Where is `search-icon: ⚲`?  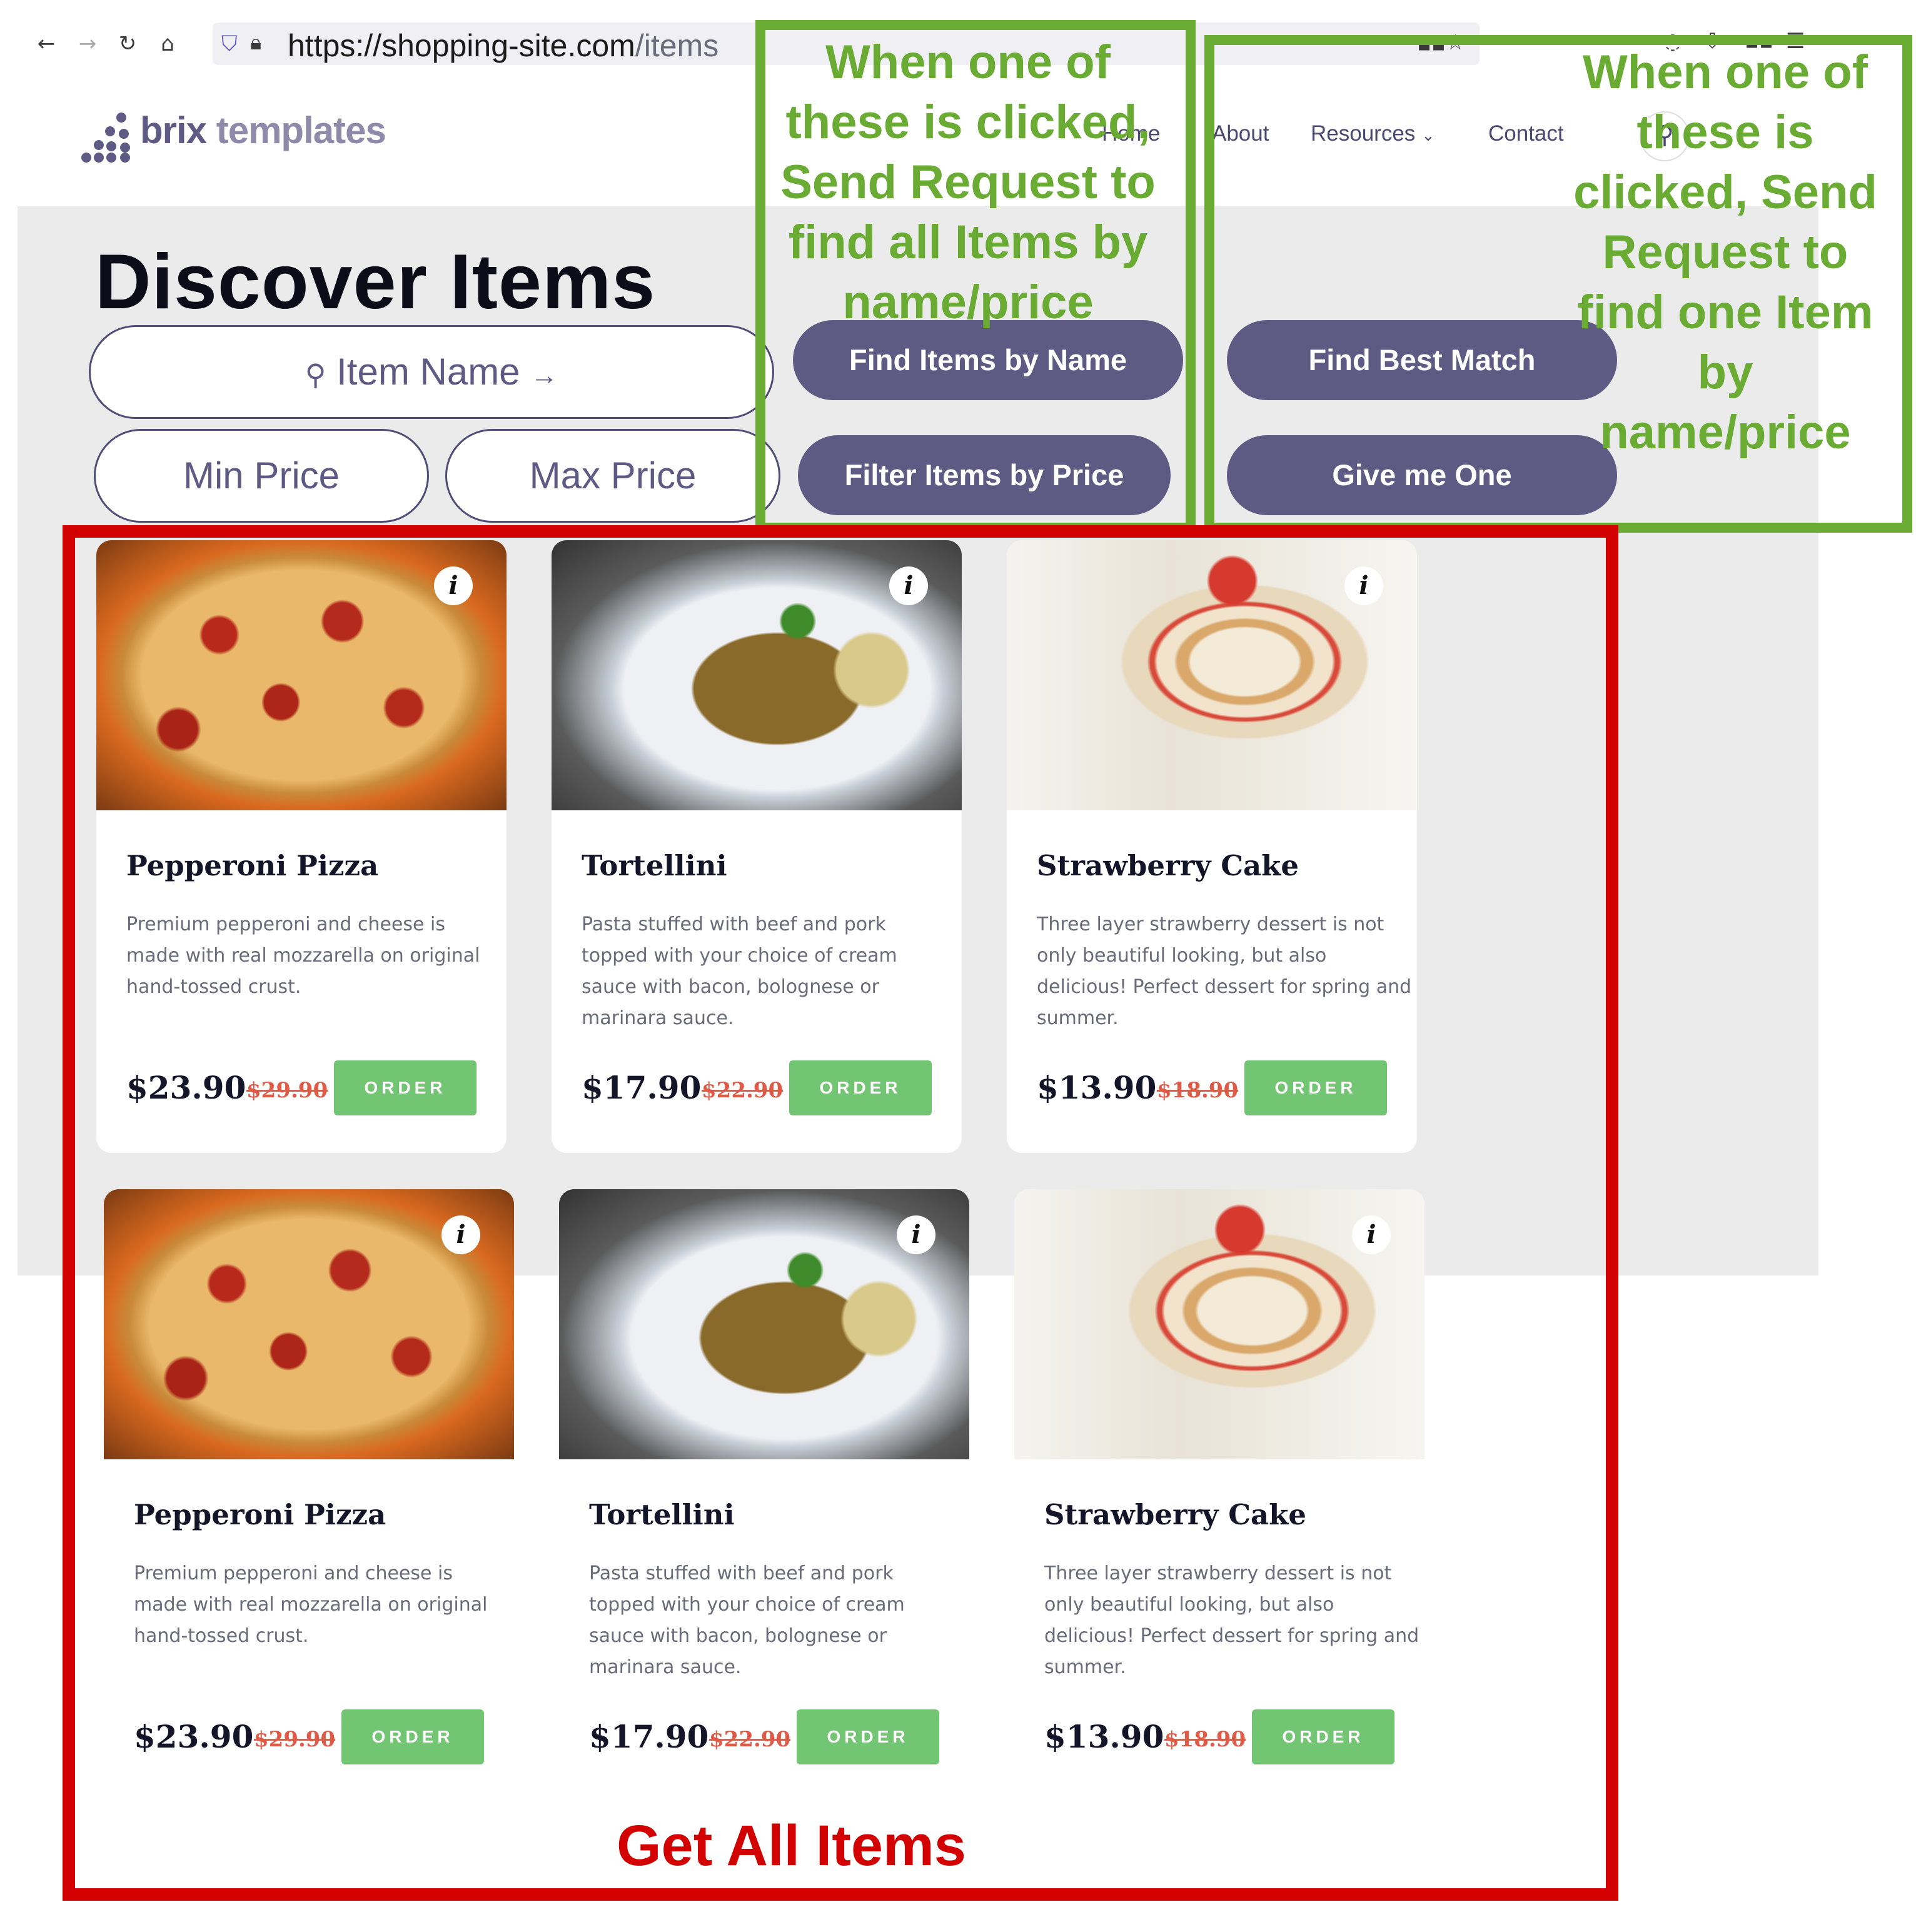 search-icon: ⚲ is located at coordinates (315, 374).